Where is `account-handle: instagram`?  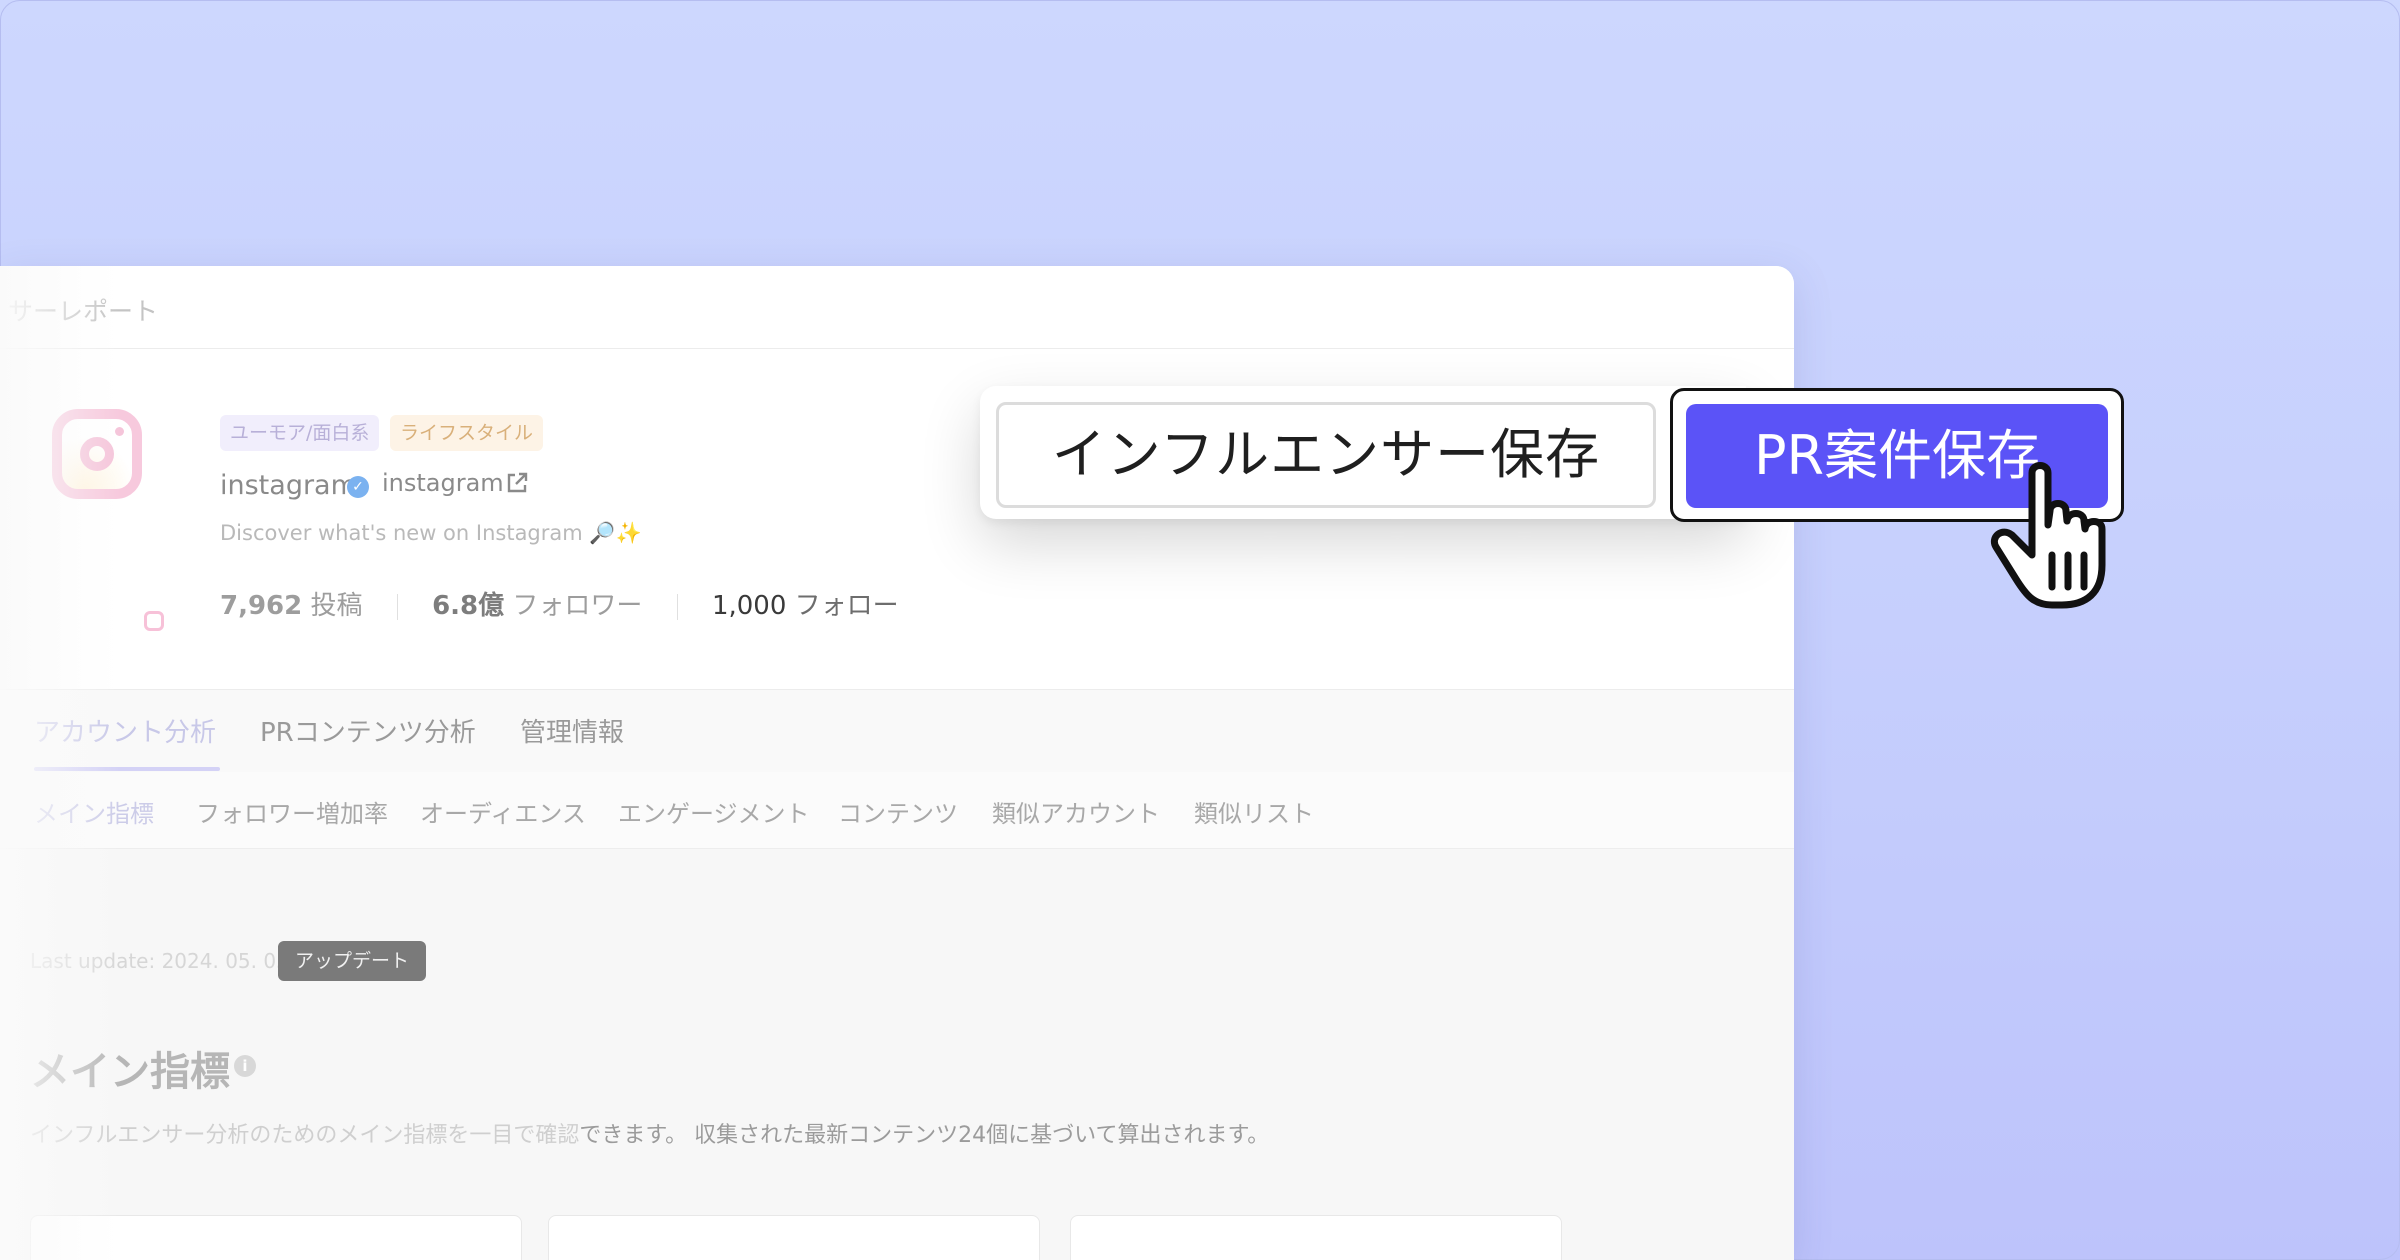
account-handle: instagram is located at coordinates (443, 483).